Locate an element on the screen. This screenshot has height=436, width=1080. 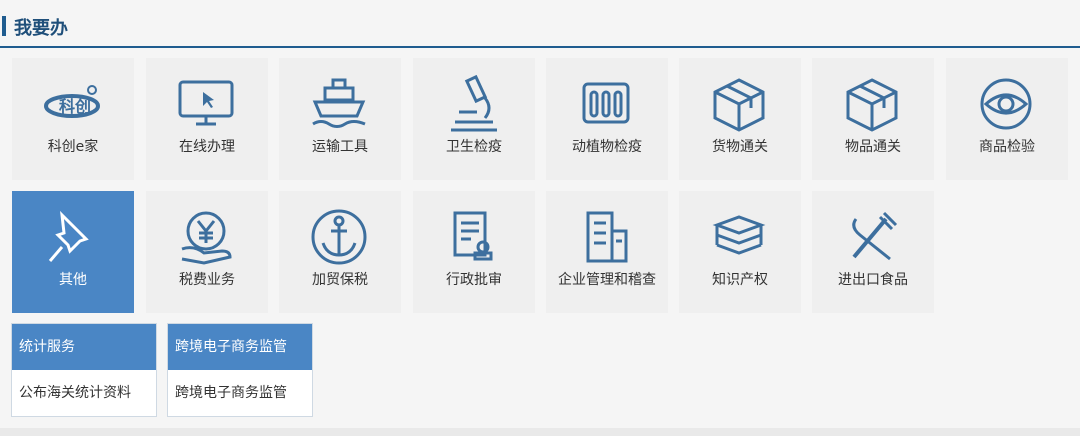
document-stamp-icon is located at coordinates (473, 236).